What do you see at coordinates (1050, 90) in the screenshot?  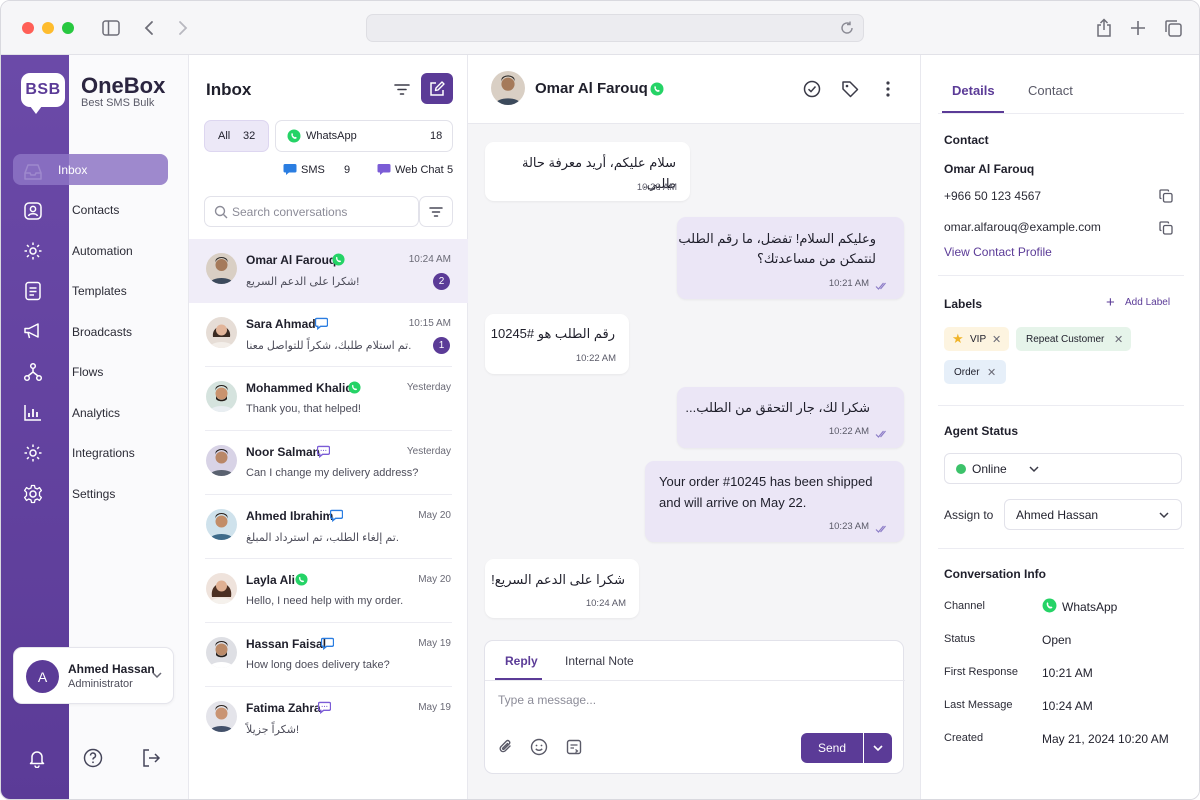 I see `tab-contact: Contact` at bounding box center [1050, 90].